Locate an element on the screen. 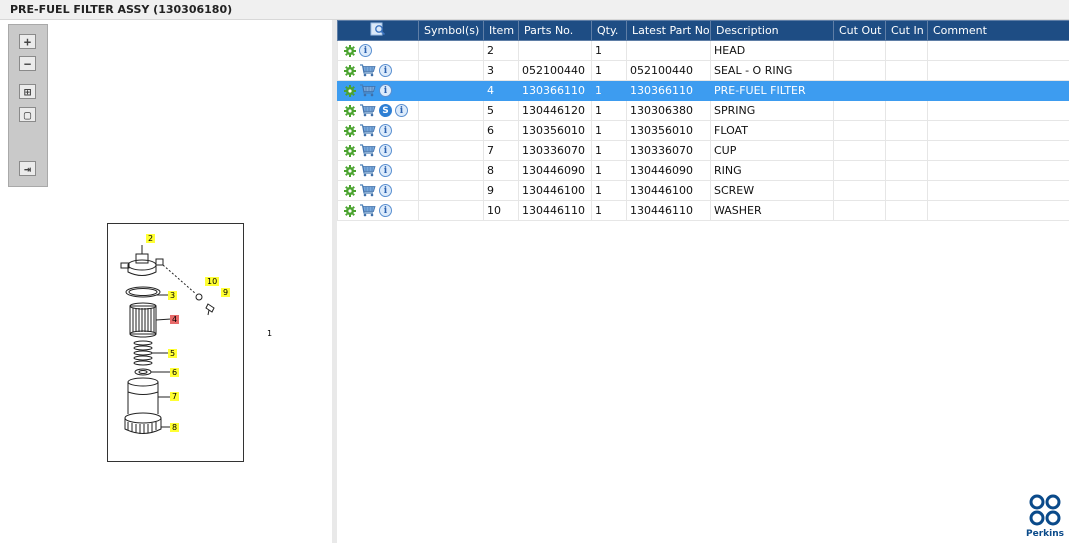  illustration-toolbar: + − ⊞ ▢ ⇥ is located at coordinates (28, 105).